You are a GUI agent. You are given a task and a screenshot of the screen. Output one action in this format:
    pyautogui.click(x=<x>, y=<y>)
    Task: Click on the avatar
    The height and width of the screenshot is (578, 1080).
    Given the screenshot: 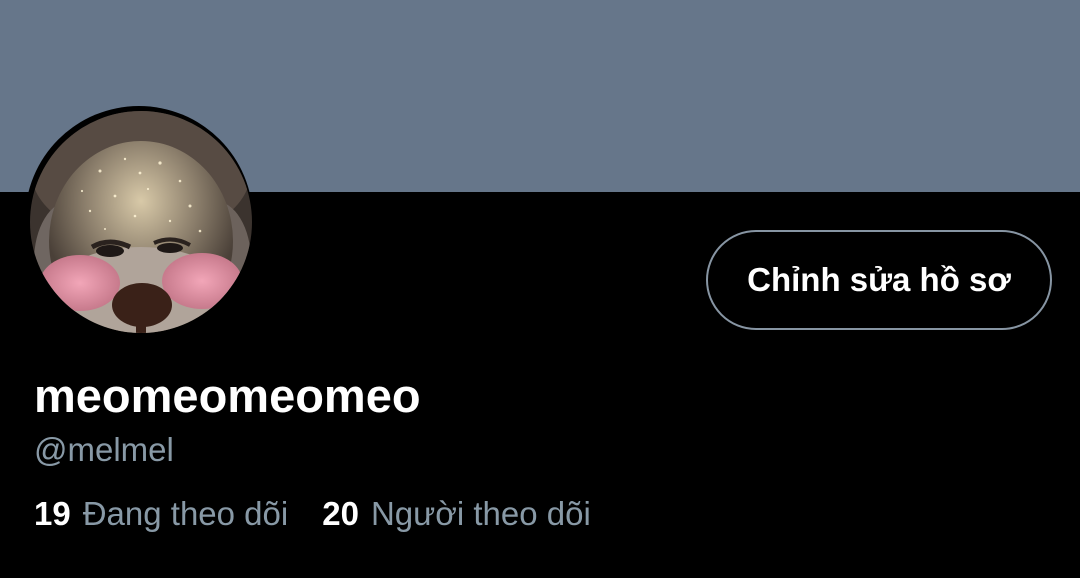 What is the action you would take?
    pyautogui.click(x=141, y=222)
    